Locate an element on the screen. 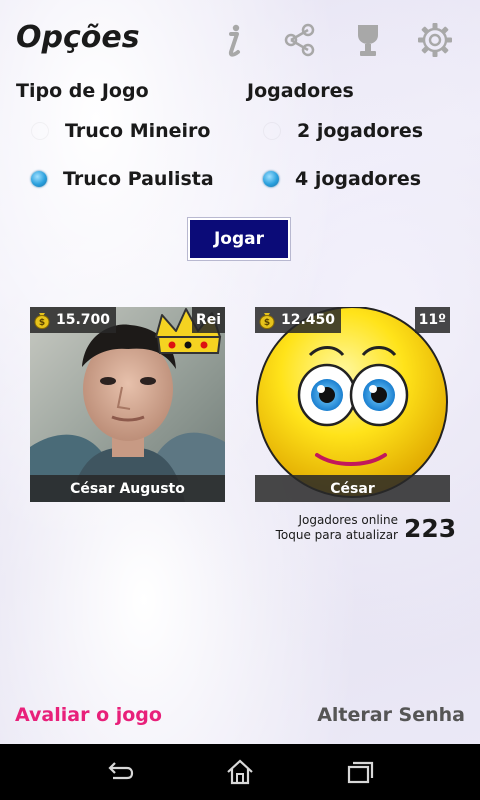 This screenshot has width=480, height=800. online-players-refresh: Jogadores online Toque para atualizar is located at coordinates (334, 528).